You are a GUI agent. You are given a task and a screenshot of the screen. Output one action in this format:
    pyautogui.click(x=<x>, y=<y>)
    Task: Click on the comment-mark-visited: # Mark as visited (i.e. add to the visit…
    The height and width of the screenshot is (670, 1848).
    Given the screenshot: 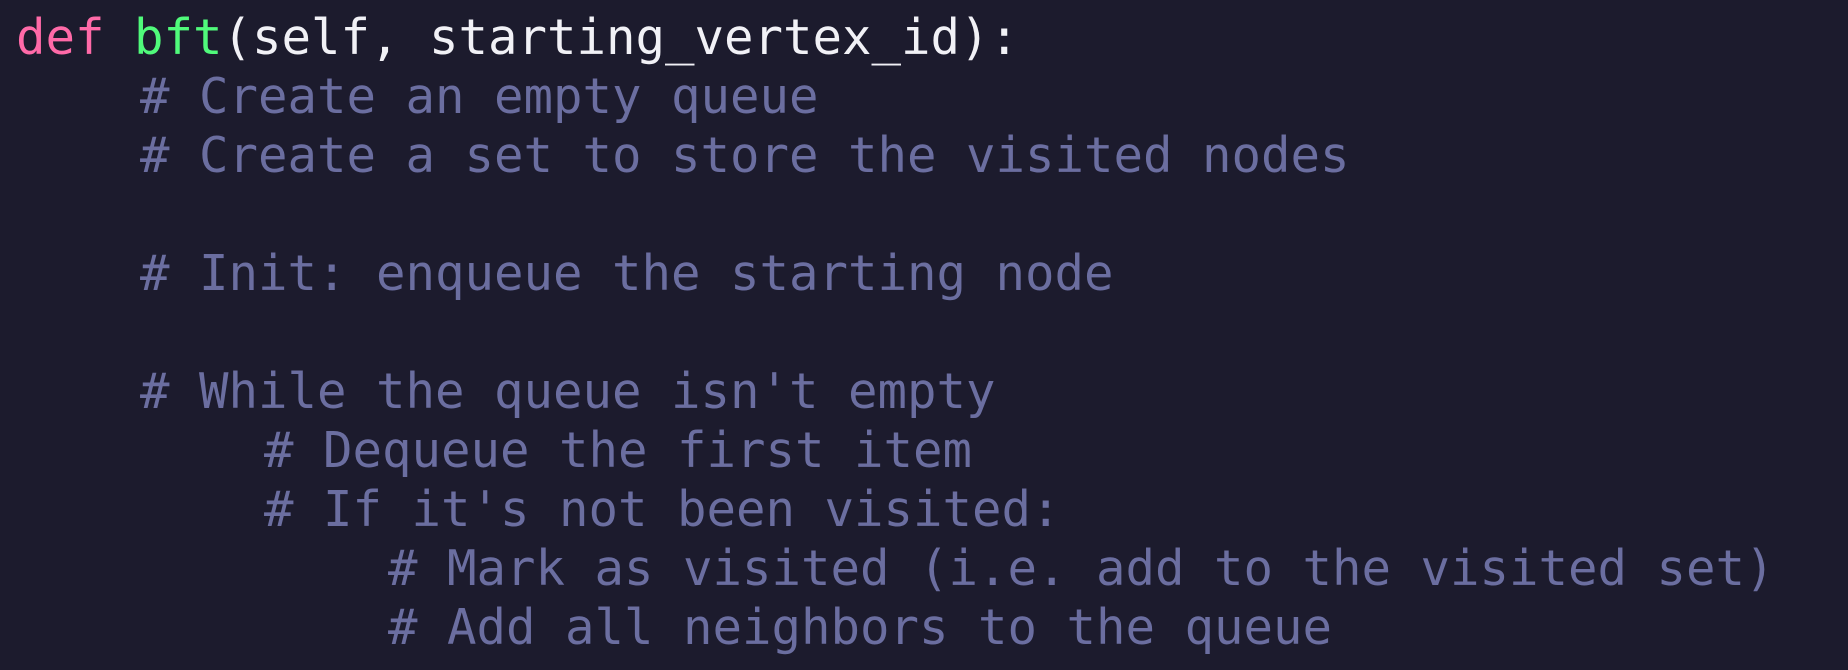 What is the action you would take?
    pyautogui.click(x=1081, y=568)
    